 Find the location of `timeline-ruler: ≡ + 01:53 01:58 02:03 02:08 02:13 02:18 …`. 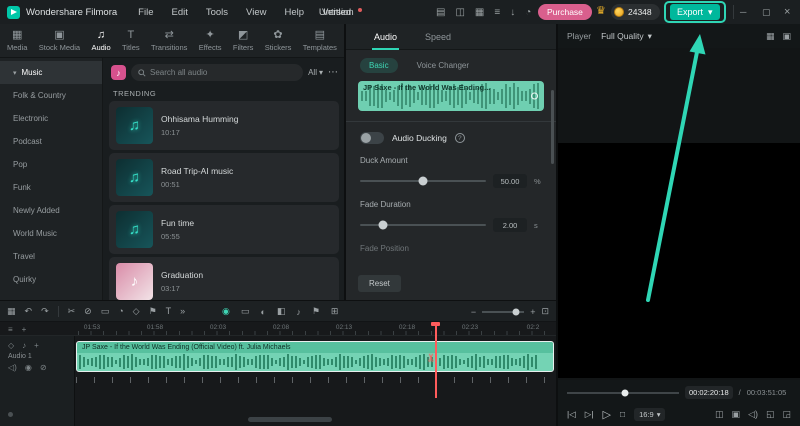

timeline-ruler: ≡ + 01:53 01:58 02:03 02:08 02:13 02:18 … is located at coordinates (278, 329).